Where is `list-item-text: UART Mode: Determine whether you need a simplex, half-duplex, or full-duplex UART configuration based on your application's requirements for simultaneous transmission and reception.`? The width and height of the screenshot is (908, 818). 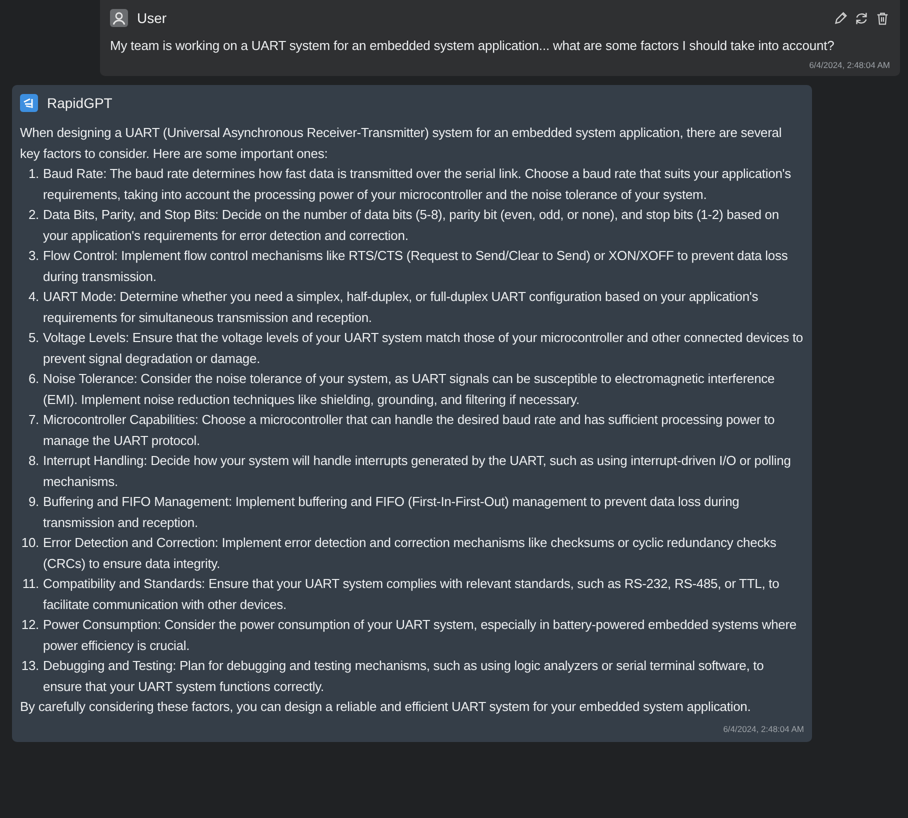
list-item-text: UART Mode: Determine whether you need a simplex, half-duplex, or full-duplex UART configuration based on your application's requirements for simultaneous transmission and reception. is located at coordinates (401, 307).